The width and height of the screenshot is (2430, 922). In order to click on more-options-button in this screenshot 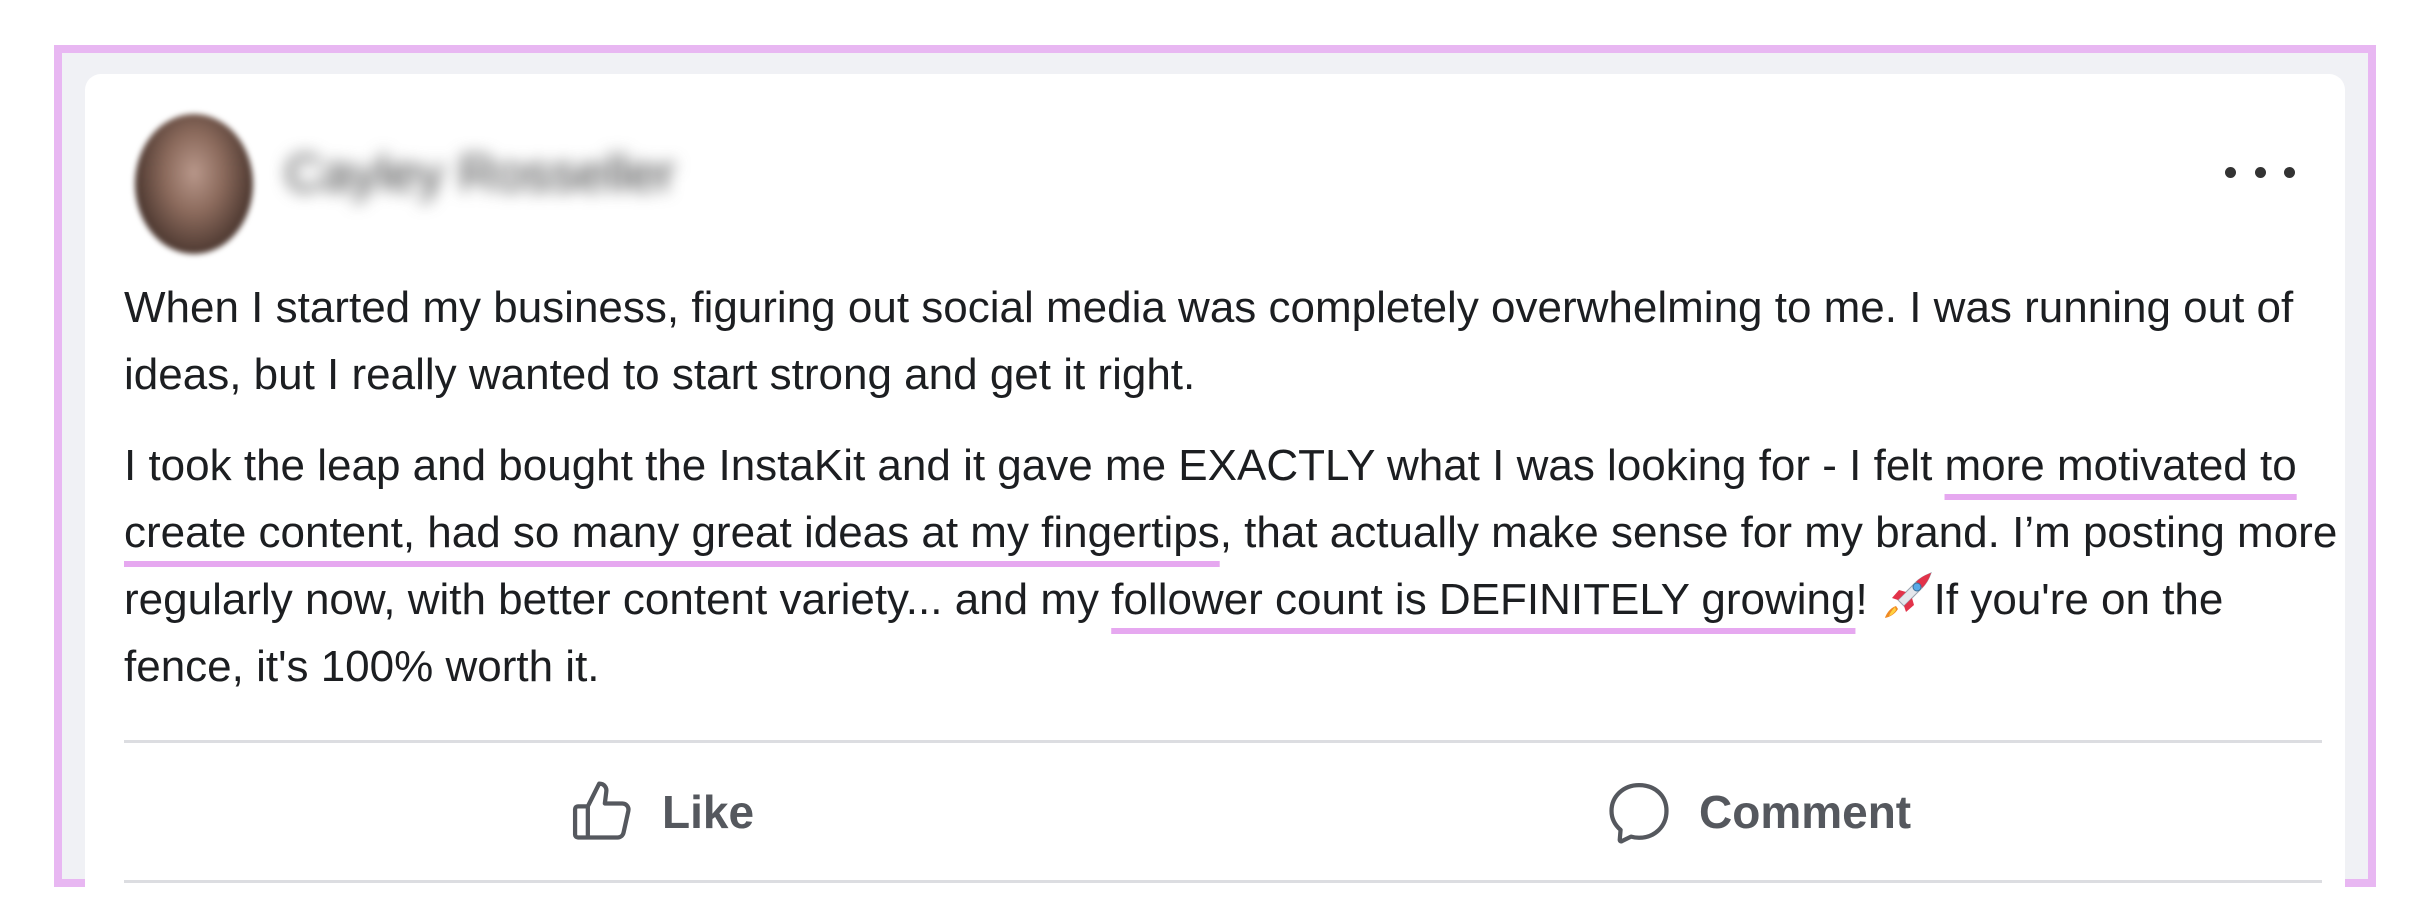, I will do `click(2260, 172)`.